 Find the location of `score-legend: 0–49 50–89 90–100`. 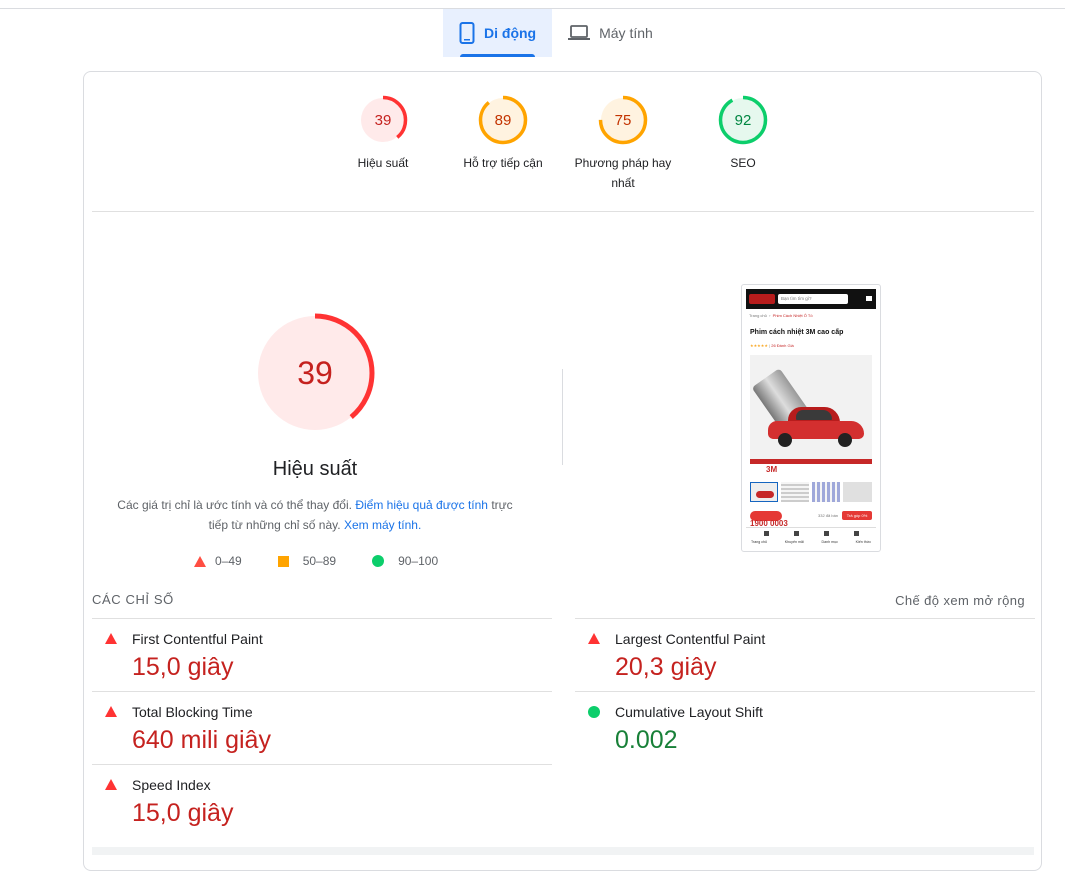

score-legend: 0–49 50–89 90–100 is located at coordinates (316, 561).